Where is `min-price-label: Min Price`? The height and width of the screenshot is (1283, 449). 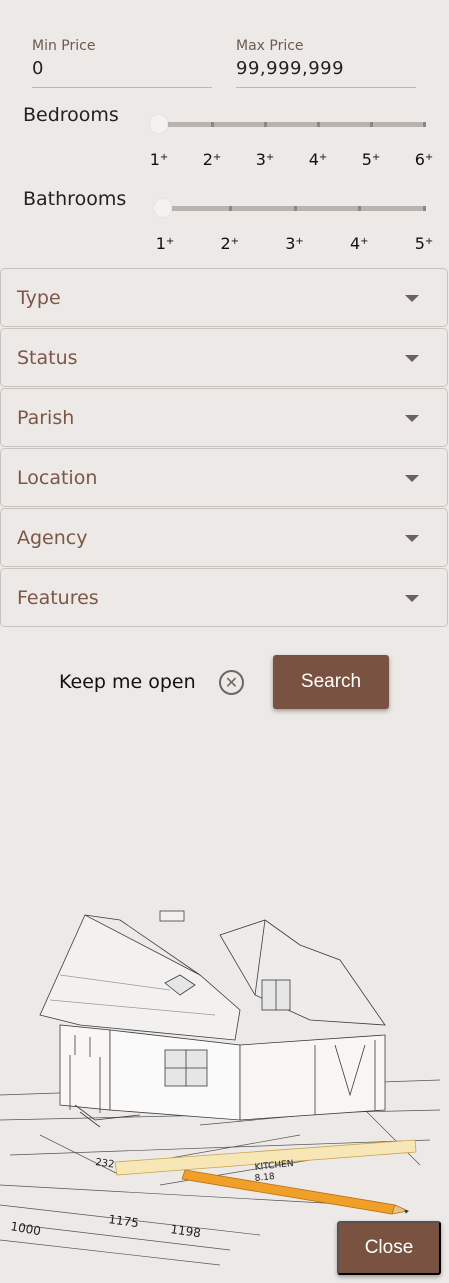 min-price-label: Min Price is located at coordinates (64, 46).